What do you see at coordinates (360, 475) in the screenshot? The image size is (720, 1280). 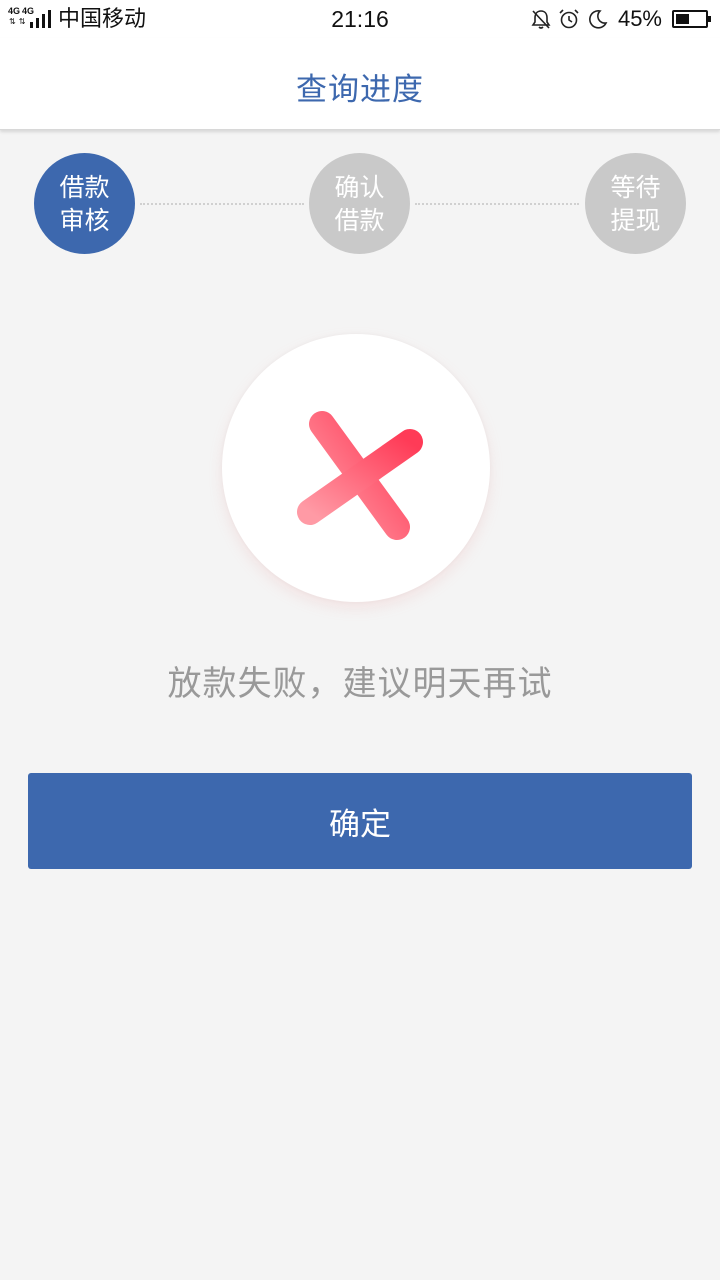 I see `close-icon` at bounding box center [360, 475].